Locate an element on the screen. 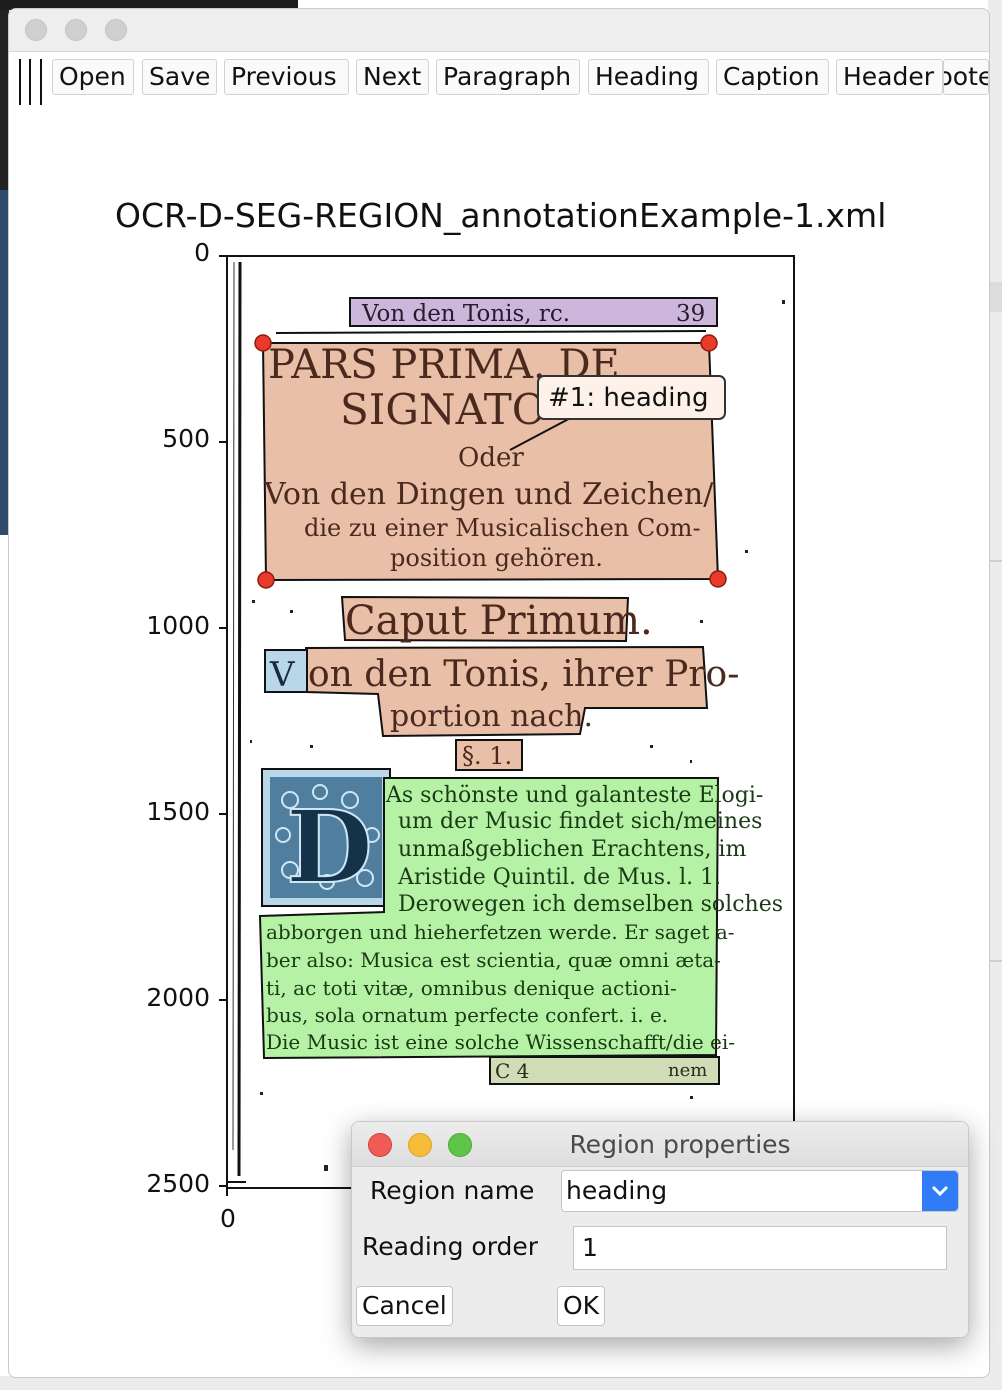 This screenshot has width=1002, height=1390. next-button: Next is located at coordinates (392, 77).